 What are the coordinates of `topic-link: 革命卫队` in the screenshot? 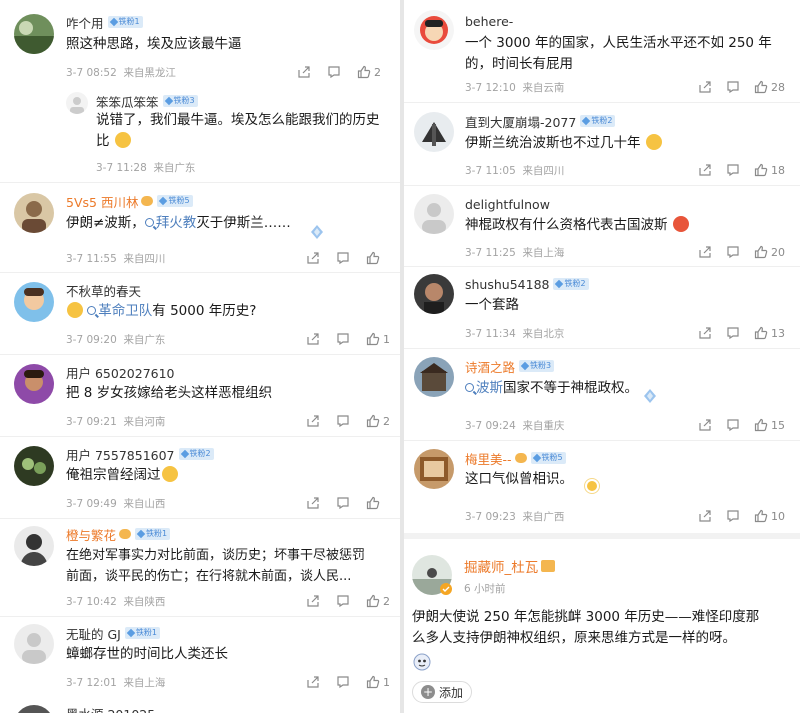 It's located at (119, 311).